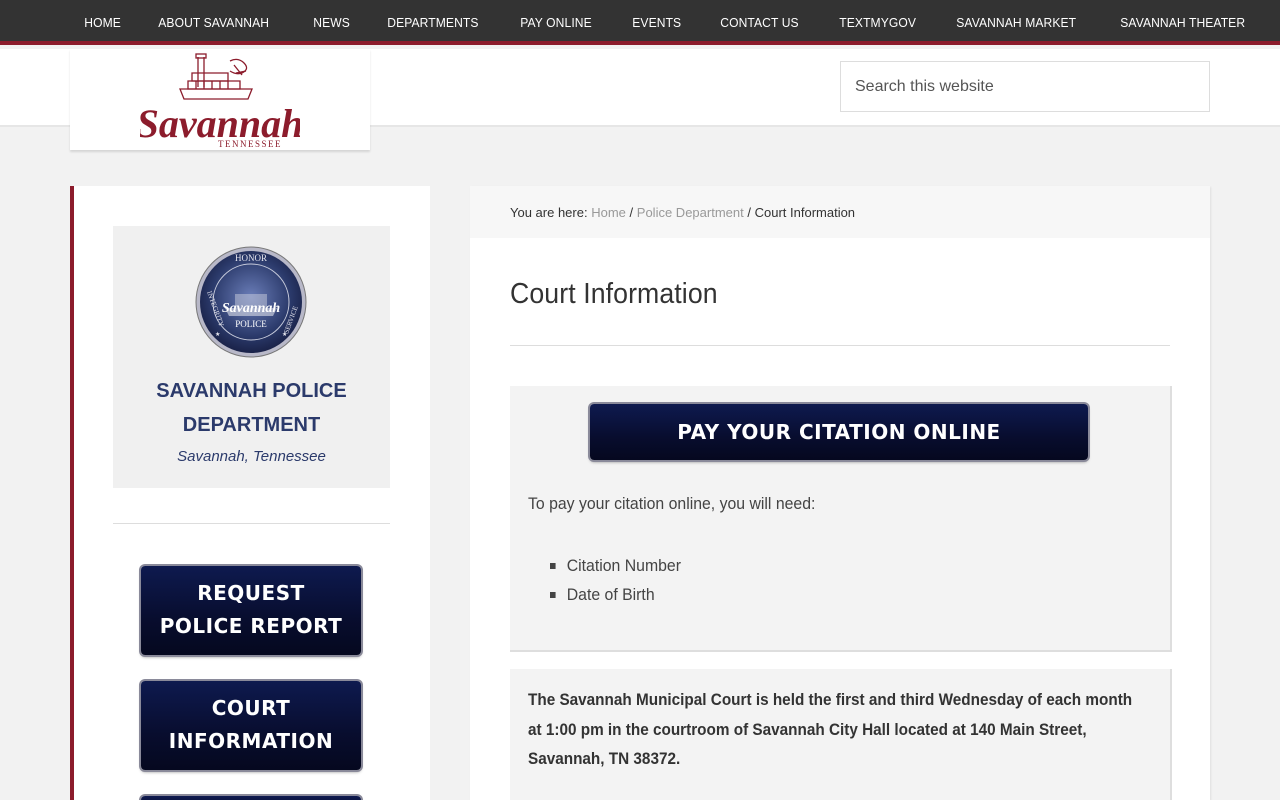 The width and height of the screenshot is (1280, 800). I want to click on breadcrumb-police-department-link: Police Department, so click(690, 212).